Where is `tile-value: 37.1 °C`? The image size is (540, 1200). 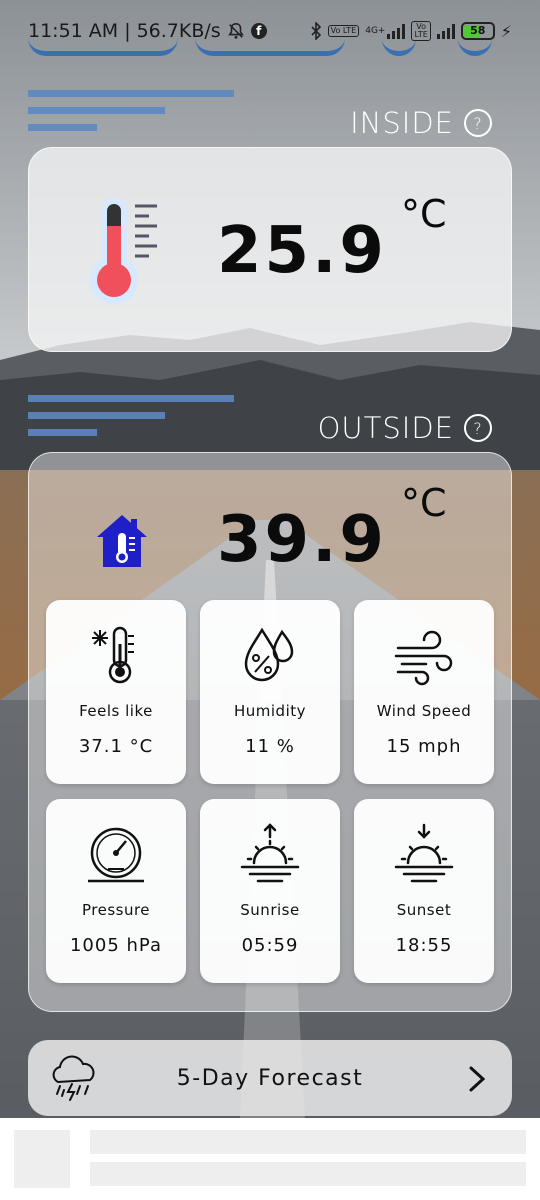 tile-value: 37.1 °C is located at coordinates (116, 746).